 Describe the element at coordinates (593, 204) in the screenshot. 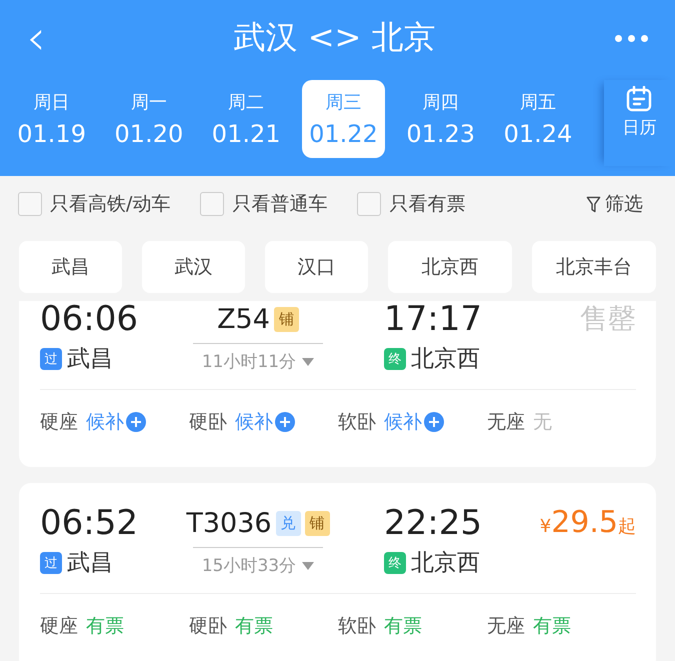

I see `filter-icon` at that location.